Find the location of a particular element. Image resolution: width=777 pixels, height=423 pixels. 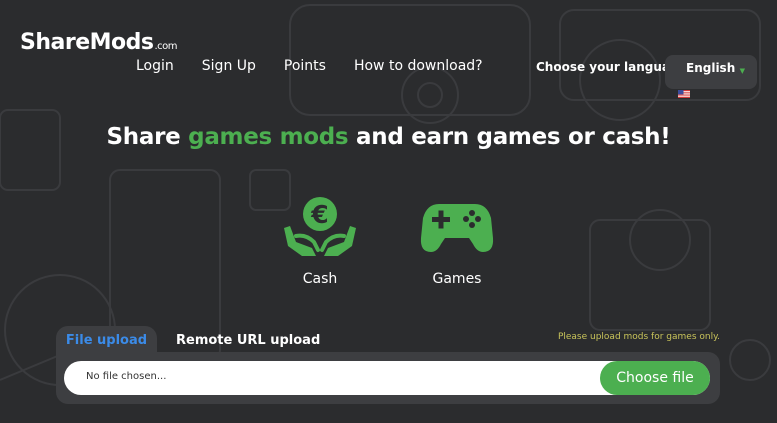

nav-login-link: Login is located at coordinates (155, 66).